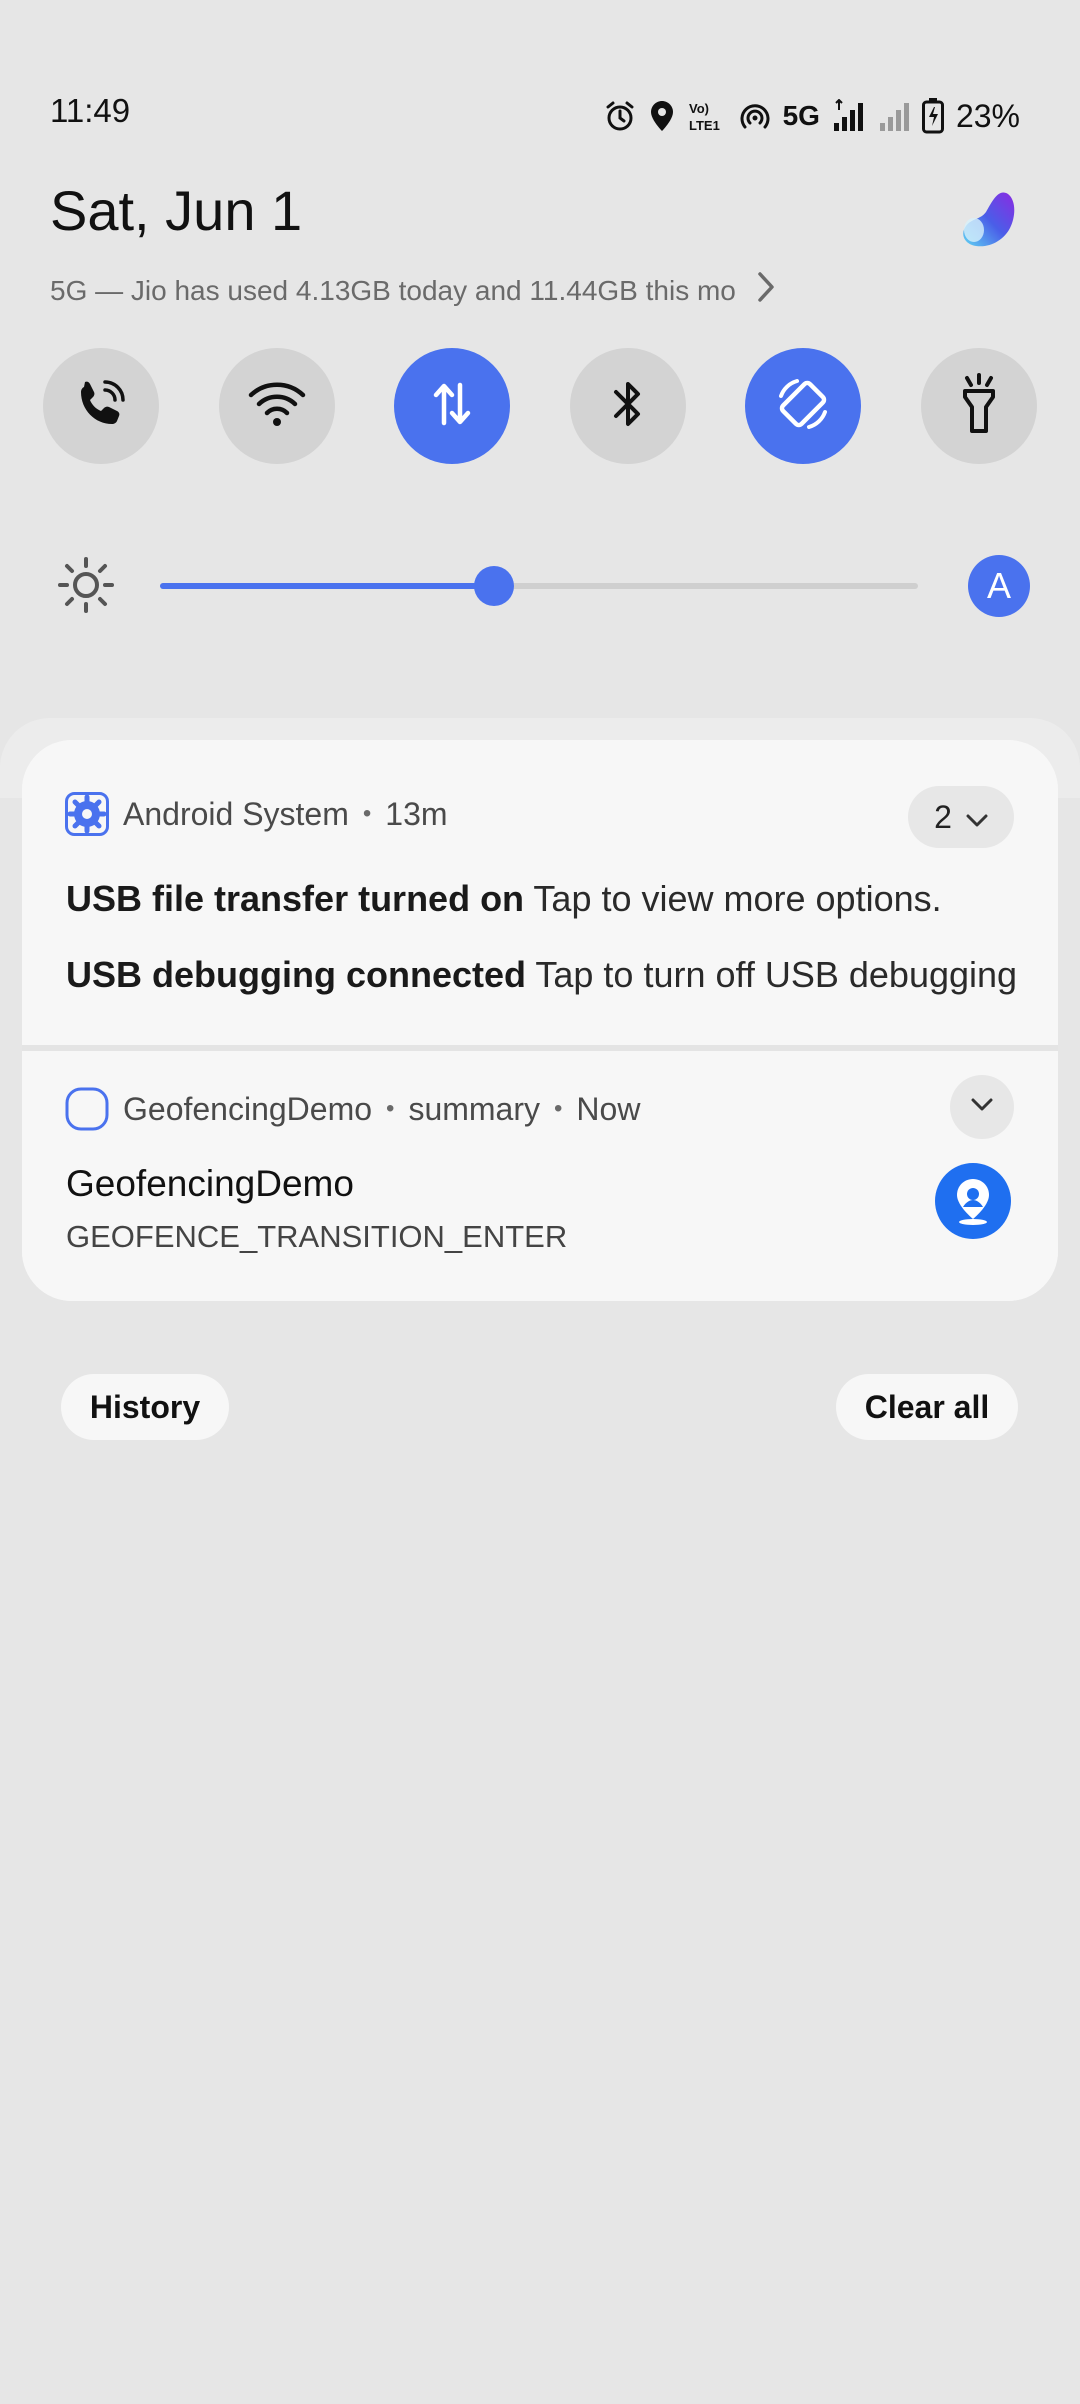  What do you see at coordinates (620, 116) in the screenshot?
I see `alarm-icon` at bounding box center [620, 116].